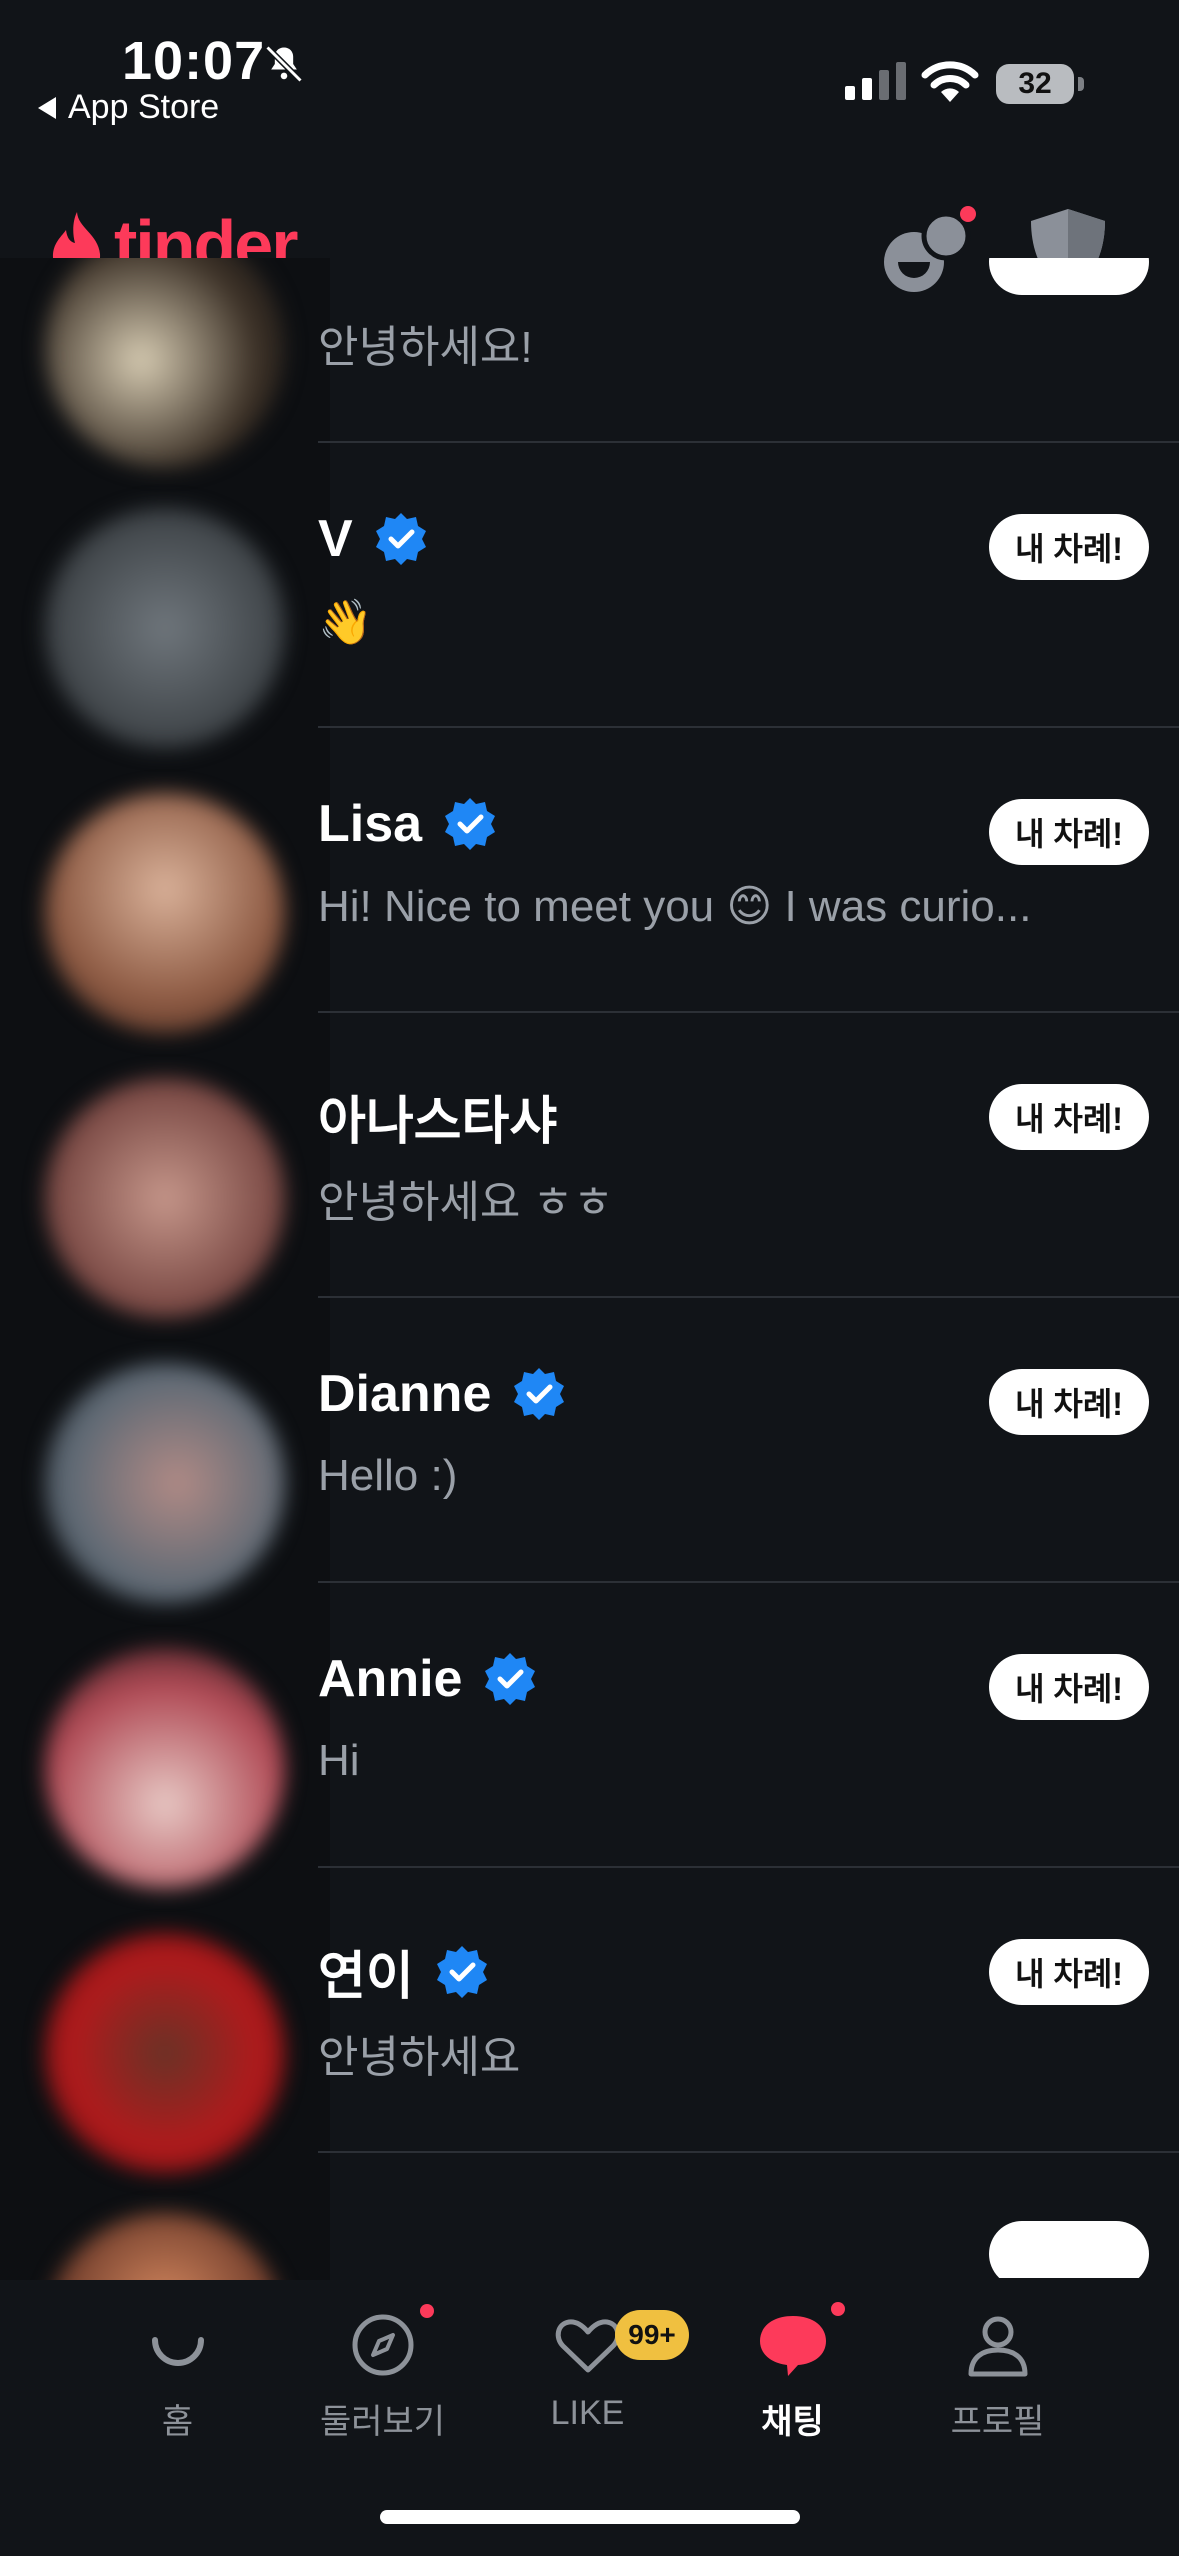 Image resolution: width=1179 pixels, height=2556 pixels. What do you see at coordinates (590, 2517) in the screenshot?
I see `home-indicator` at bounding box center [590, 2517].